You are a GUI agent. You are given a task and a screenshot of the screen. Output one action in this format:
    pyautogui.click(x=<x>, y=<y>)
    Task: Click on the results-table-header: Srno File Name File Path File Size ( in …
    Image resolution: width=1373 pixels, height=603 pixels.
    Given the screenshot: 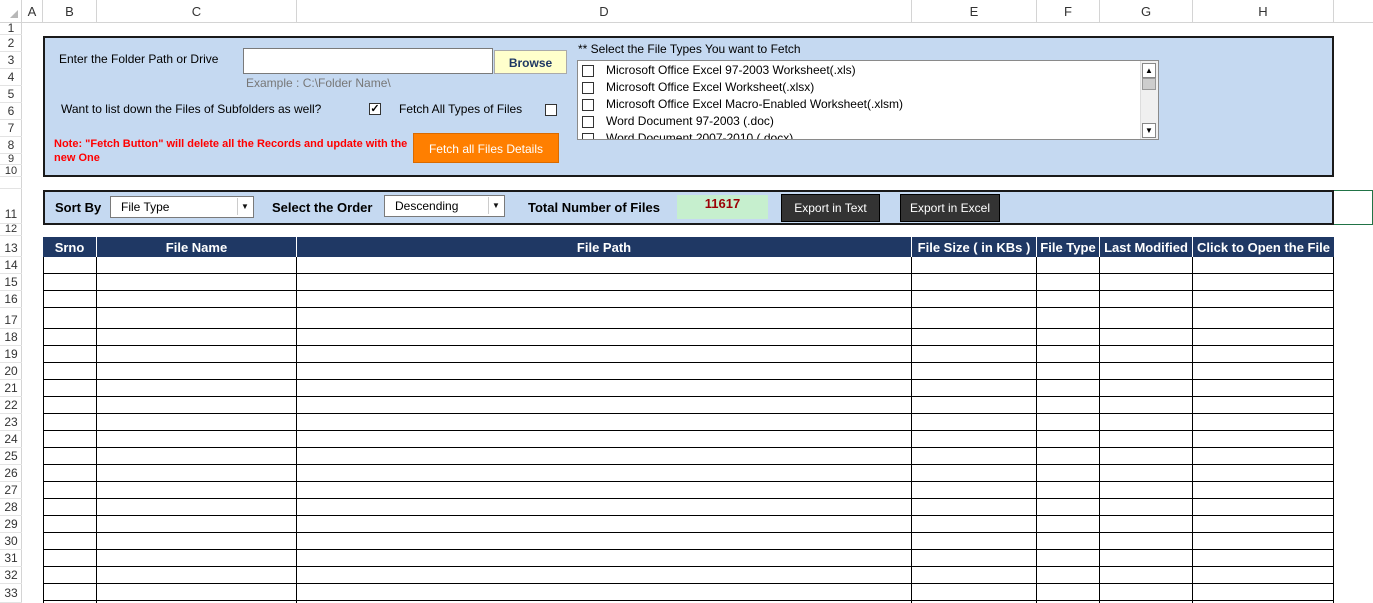 What is the action you would take?
    pyautogui.click(x=688, y=247)
    